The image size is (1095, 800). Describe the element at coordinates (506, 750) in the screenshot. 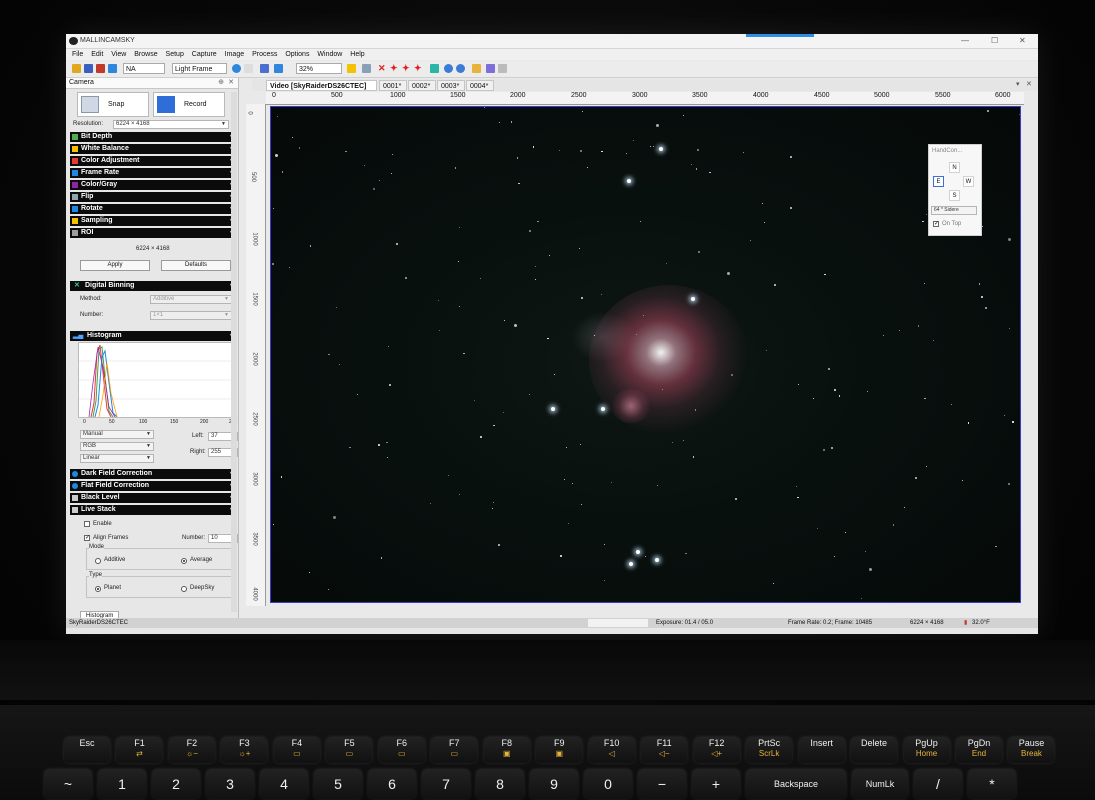

I see `key-f8: F8 ▣` at that location.